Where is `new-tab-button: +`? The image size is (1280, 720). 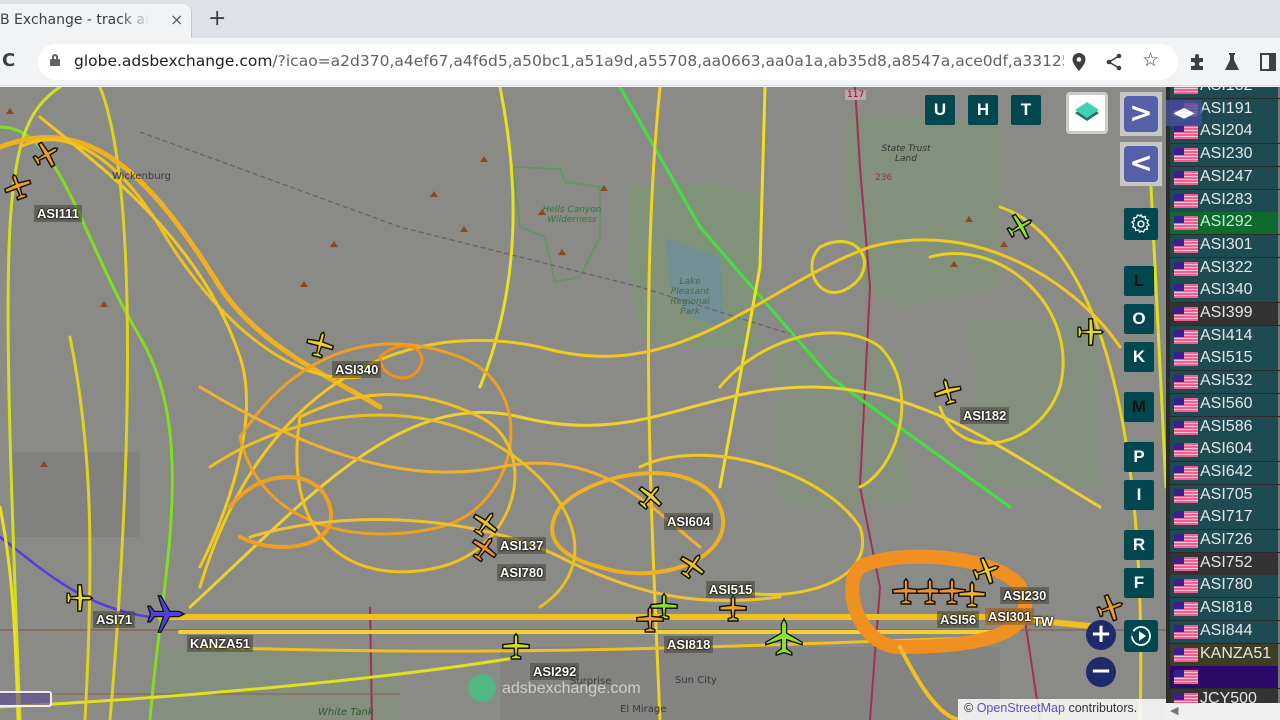
new-tab-button: + is located at coordinates (217, 18).